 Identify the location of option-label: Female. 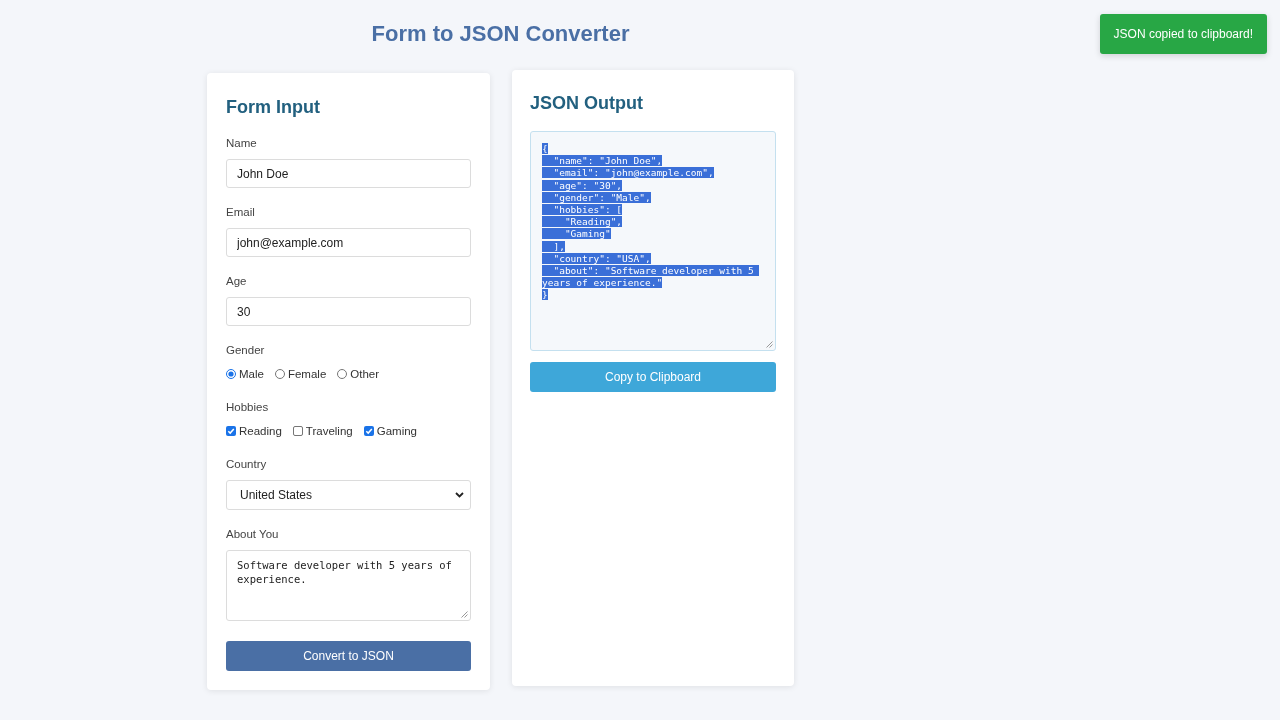
(307, 374).